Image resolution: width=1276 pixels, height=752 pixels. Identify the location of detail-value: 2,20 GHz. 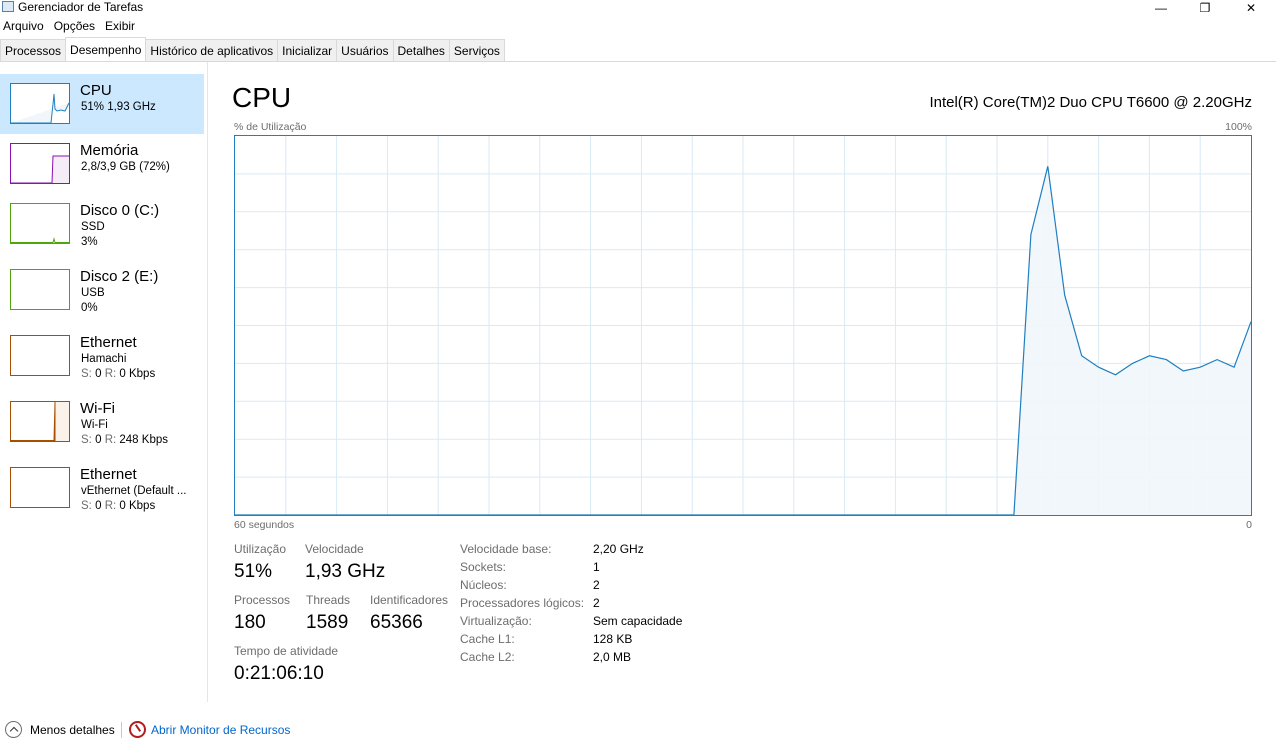
(618, 549).